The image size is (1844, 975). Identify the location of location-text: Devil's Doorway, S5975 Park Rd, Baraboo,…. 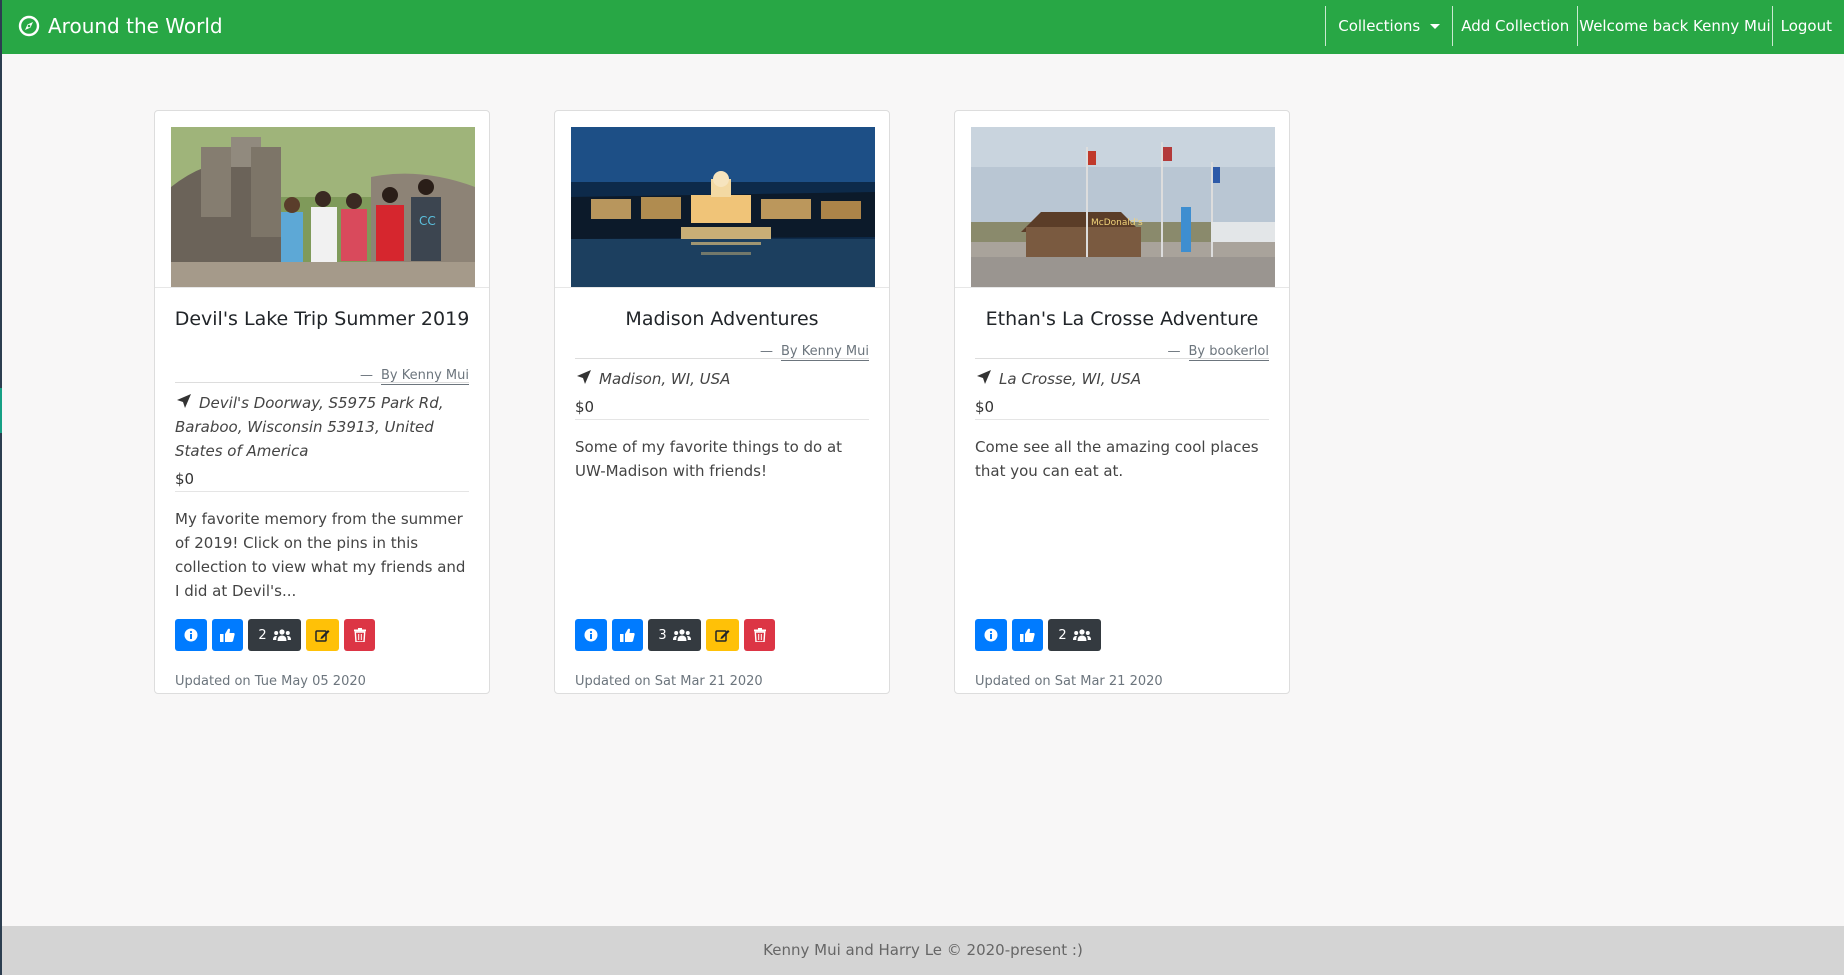
(309, 427).